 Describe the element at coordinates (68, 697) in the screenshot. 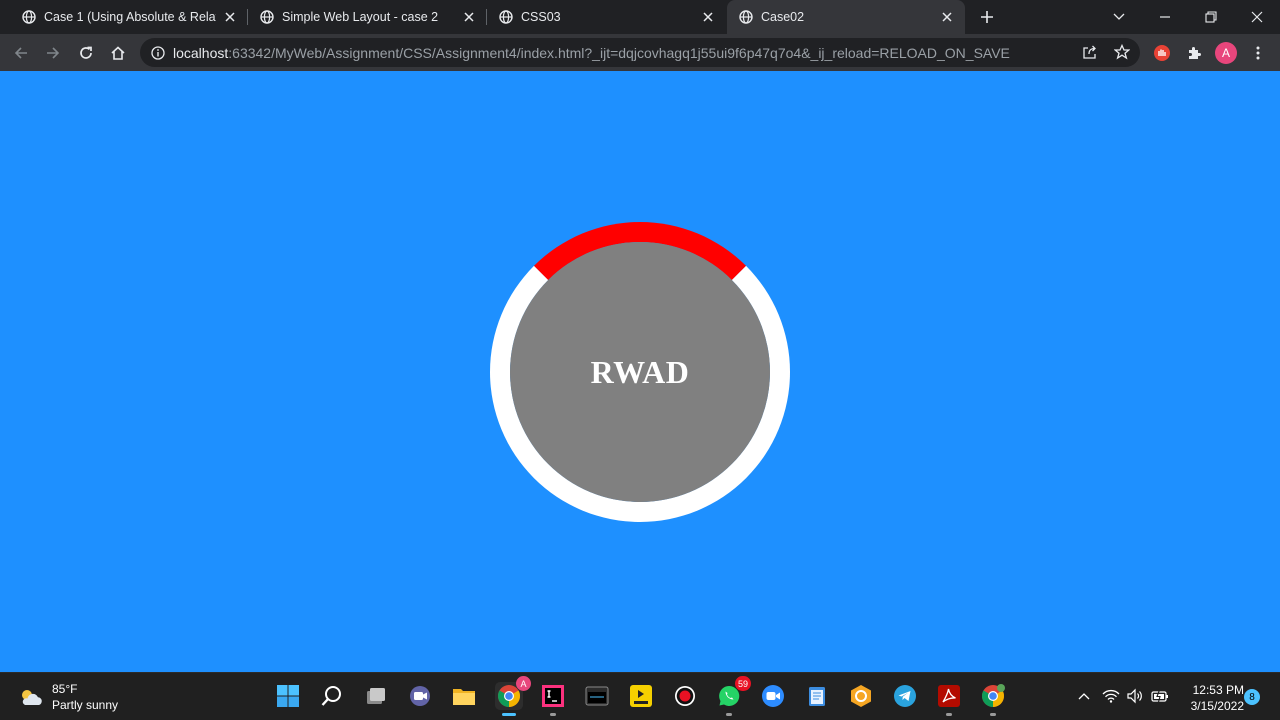

I see `weather-widget: 85°F Partly sunny` at that location.